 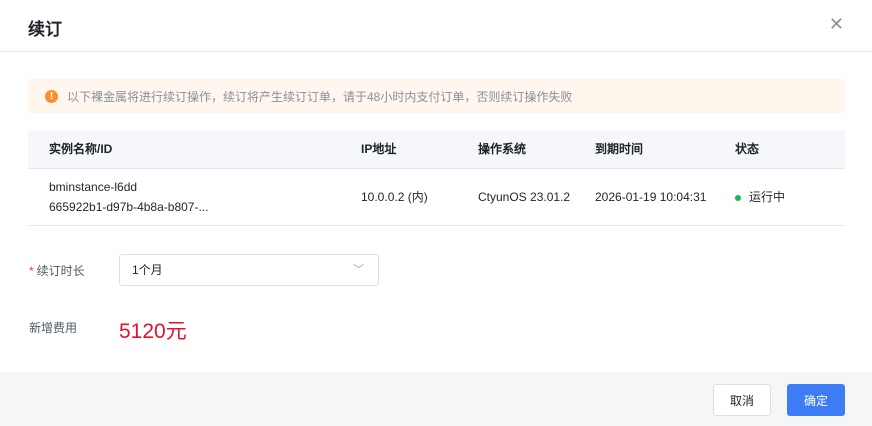 I want to click on cancel-button: 取消, so click(x=742, y=400).